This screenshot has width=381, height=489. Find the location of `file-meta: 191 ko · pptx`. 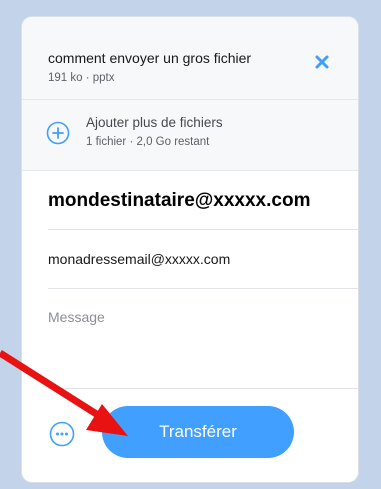

file-meta: 191 ko · pptx is located at coordinates (81, 78).